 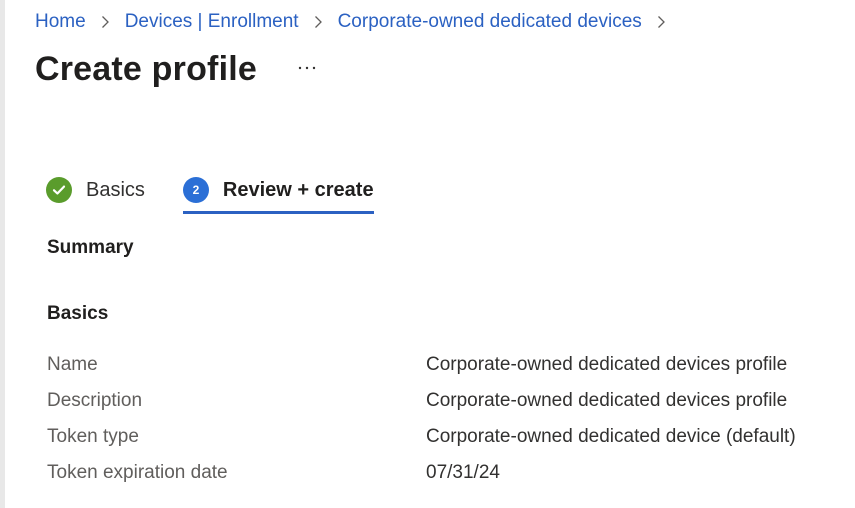 I want to click on breadcrumb-devices-enrollment: Devices | Enrollment, so click(x=212, y=22).